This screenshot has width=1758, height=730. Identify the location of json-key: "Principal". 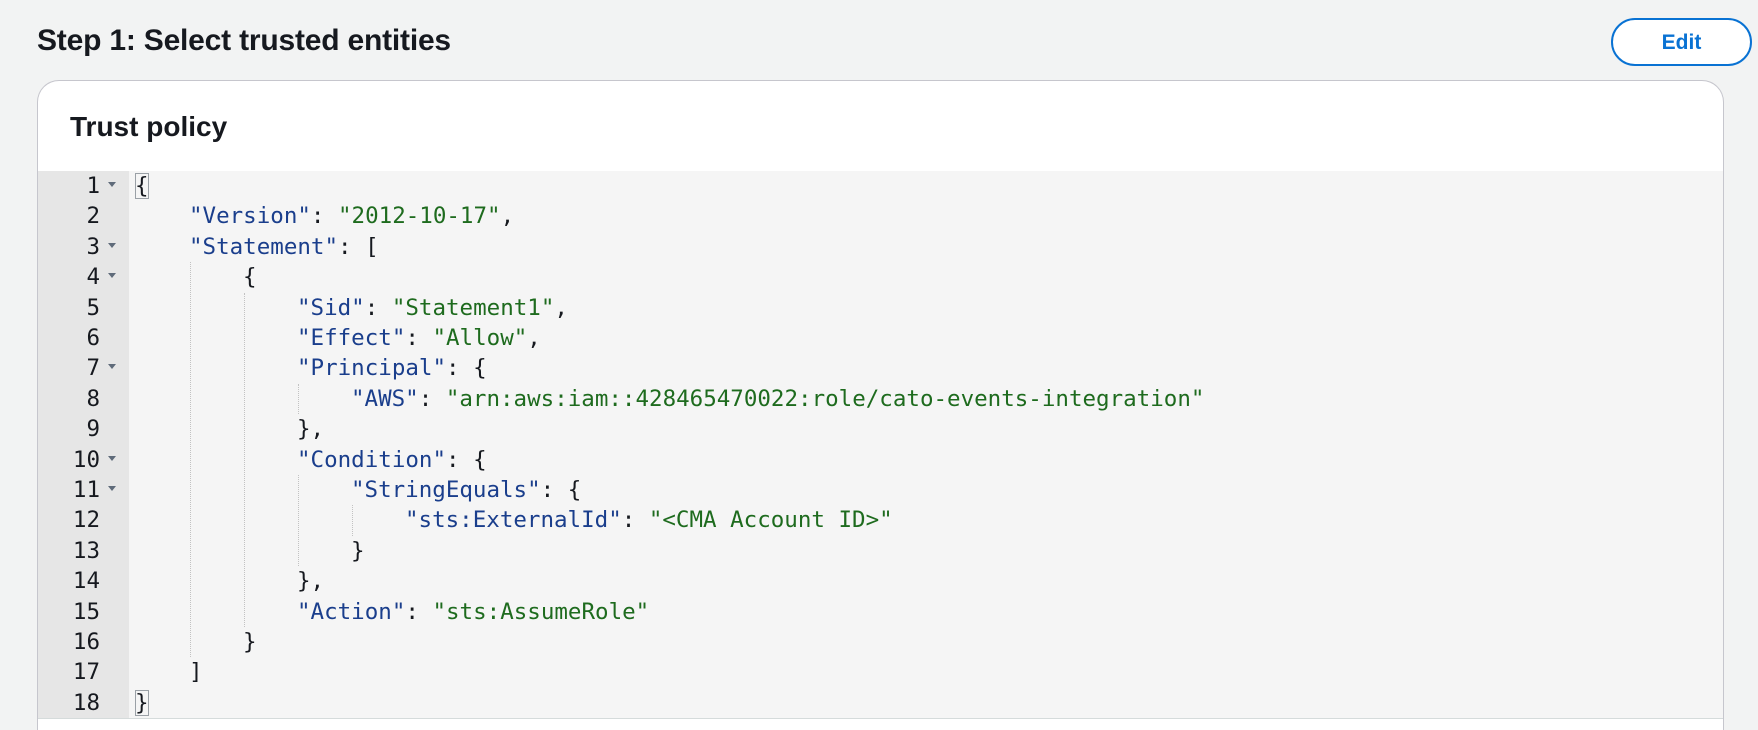
(372, 368).